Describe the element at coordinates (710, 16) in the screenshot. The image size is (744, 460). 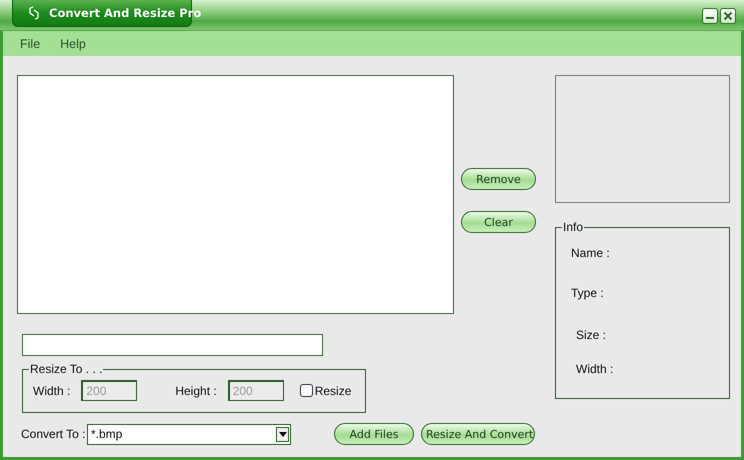
I see `minimize-button` at that location.